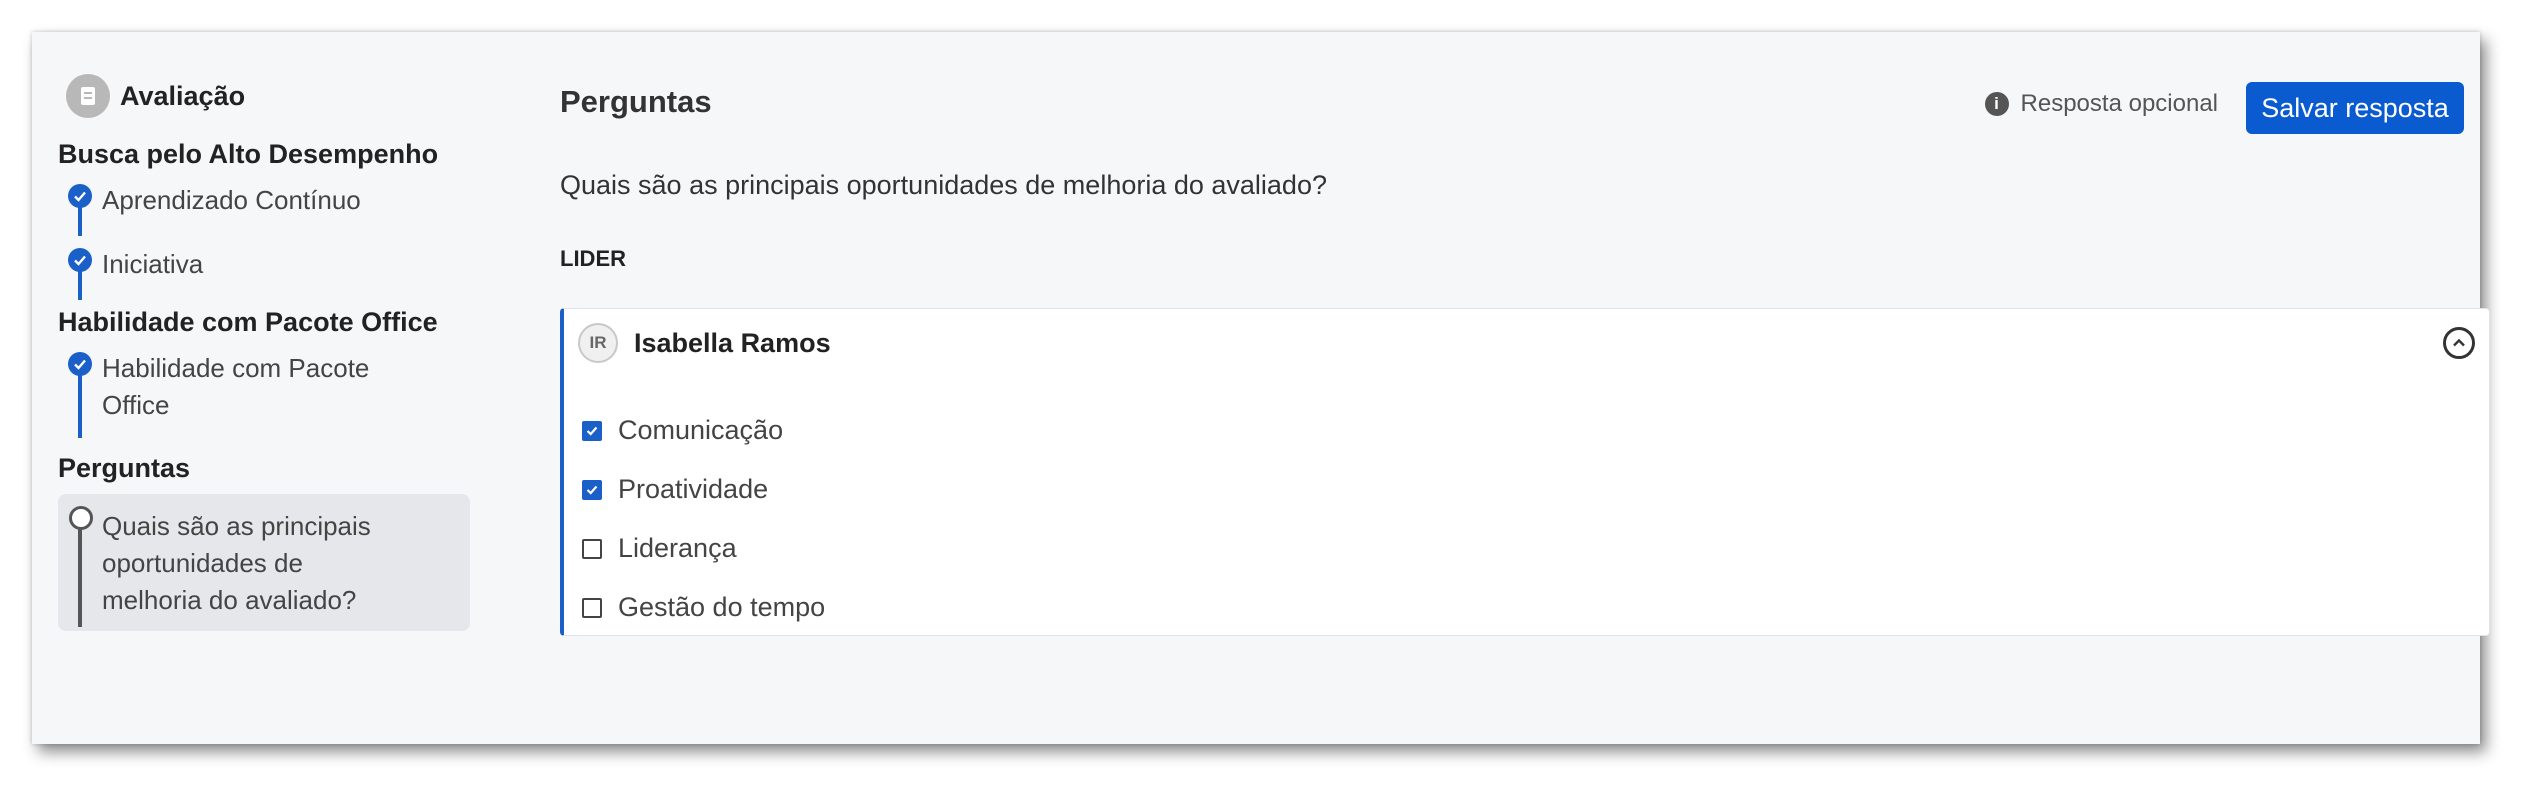 The width and height of the screenshot is (2543, 809). Describe the element at coordinates (2119, 103) in the screenshot. I see `optional-response-label: Resposta opcional` at that location.